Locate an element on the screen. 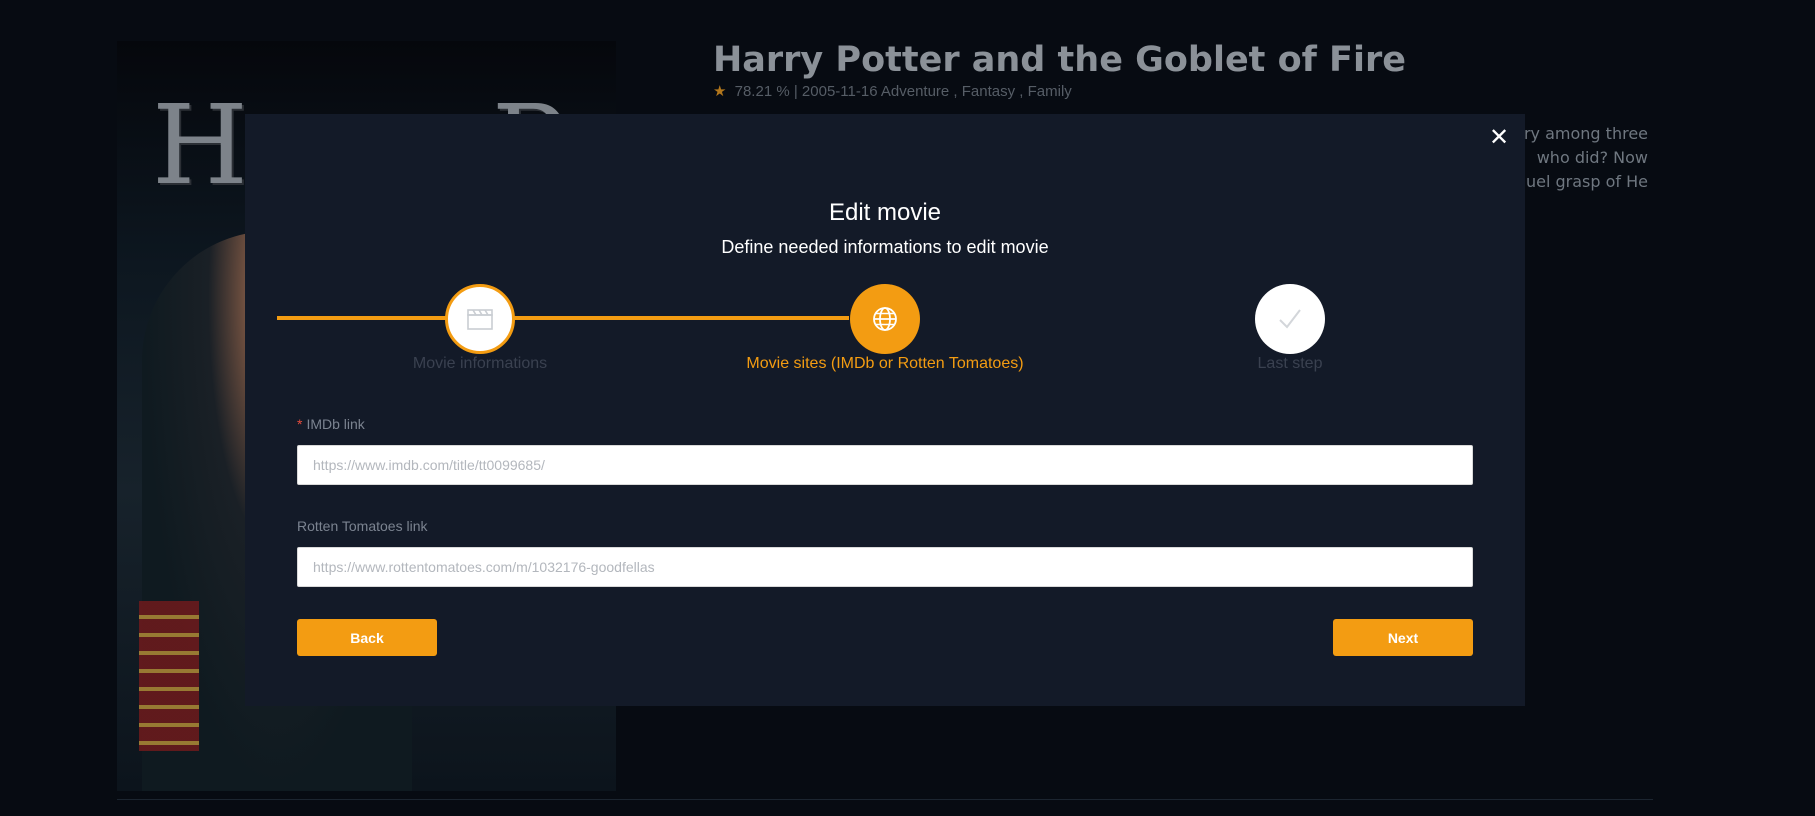 This screenshot has width=1815, height=816. stepper-progress-line is located at coordinates (563, 318).